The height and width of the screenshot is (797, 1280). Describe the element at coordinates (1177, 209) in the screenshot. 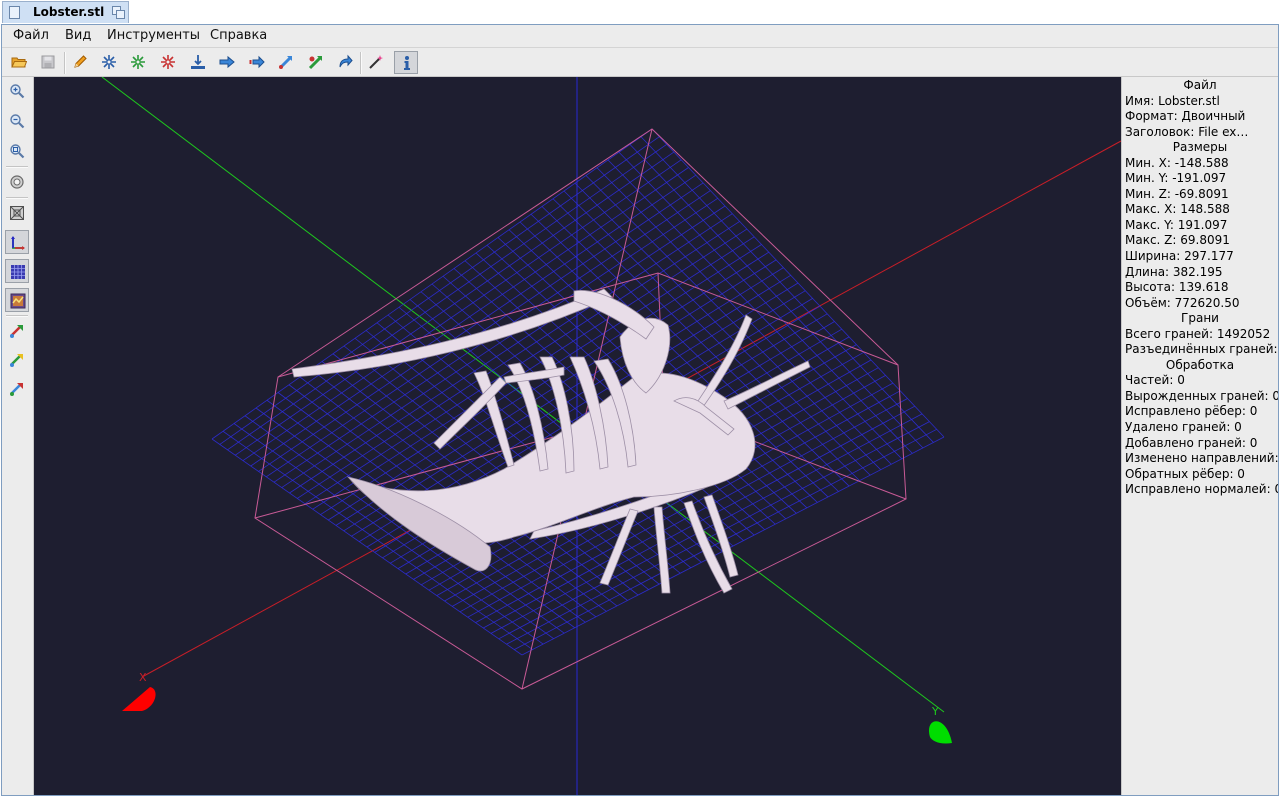

I see `info-max-x: Макс. X: 148.588` at that location.